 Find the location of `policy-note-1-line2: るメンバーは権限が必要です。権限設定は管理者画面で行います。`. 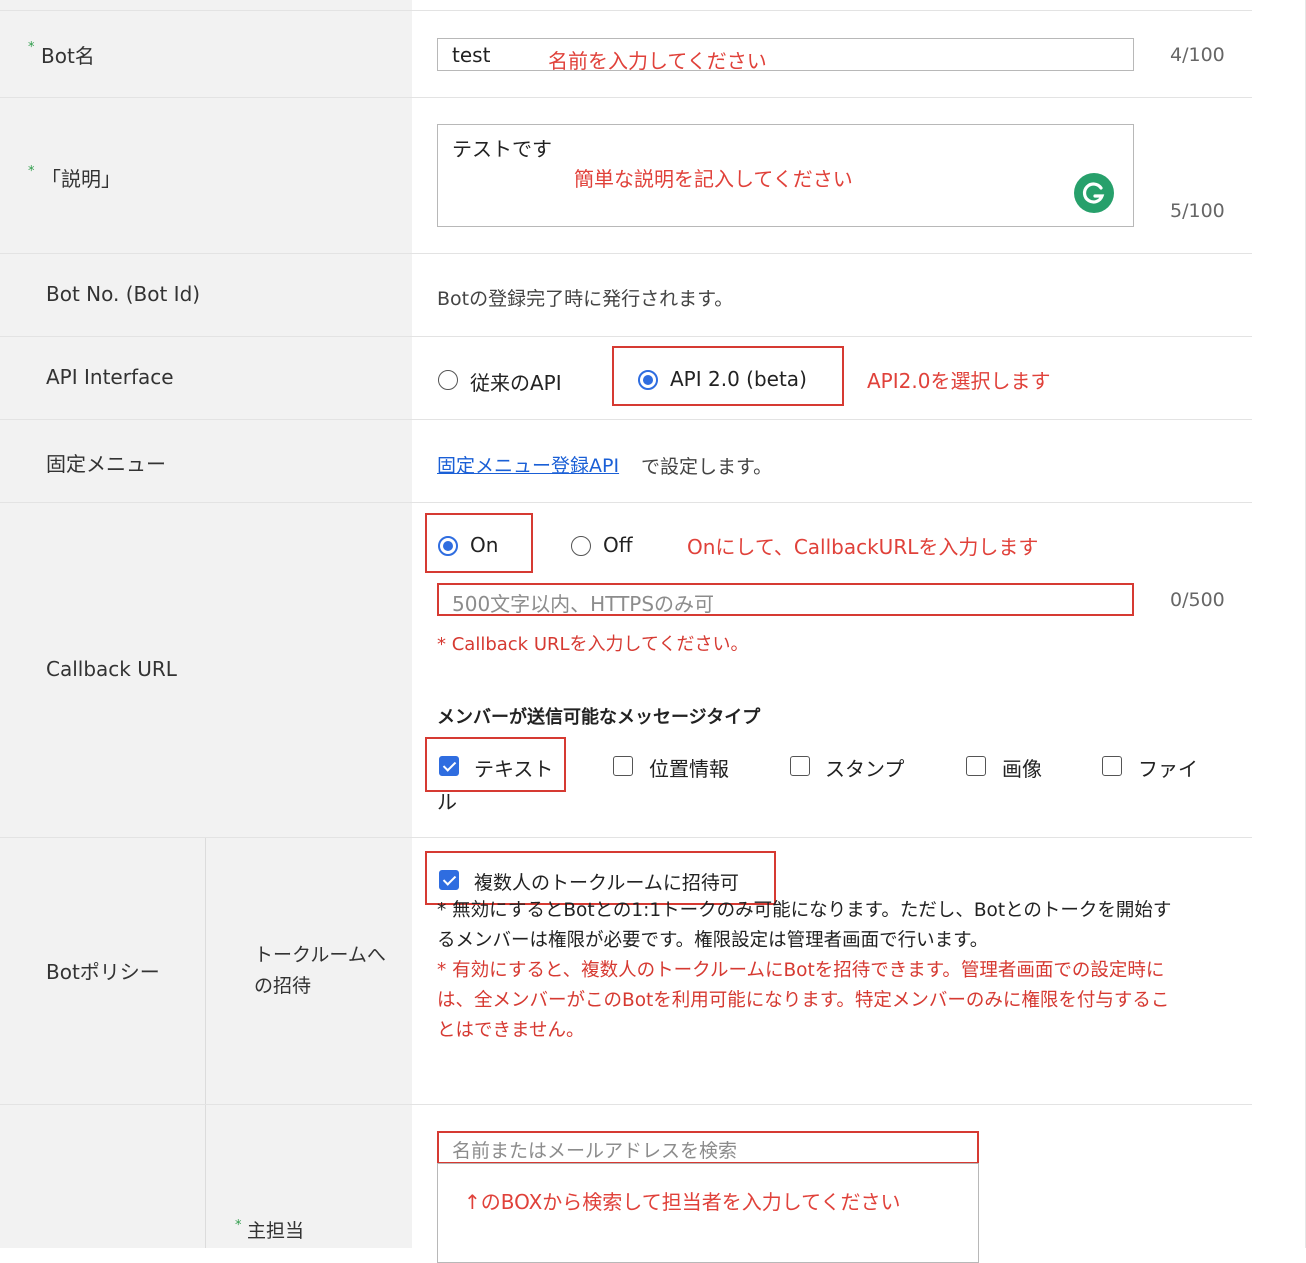

policy-note-1-line2: るメンバーは権限が必要です。権限設定は管理者画面で行います。 is located at coordinates (713, 940).